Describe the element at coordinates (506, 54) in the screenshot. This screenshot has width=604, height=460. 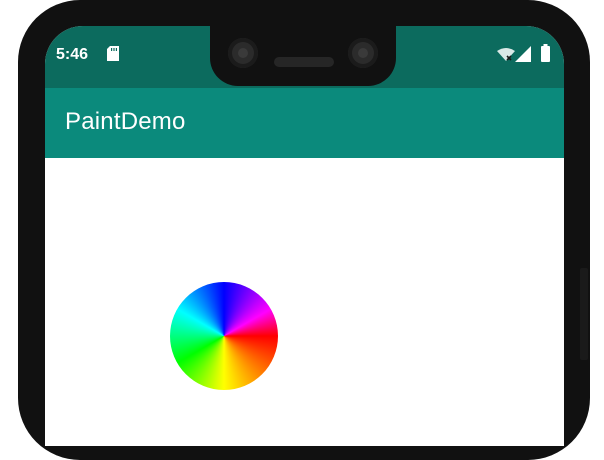
I see `wifi-icon` at that location.